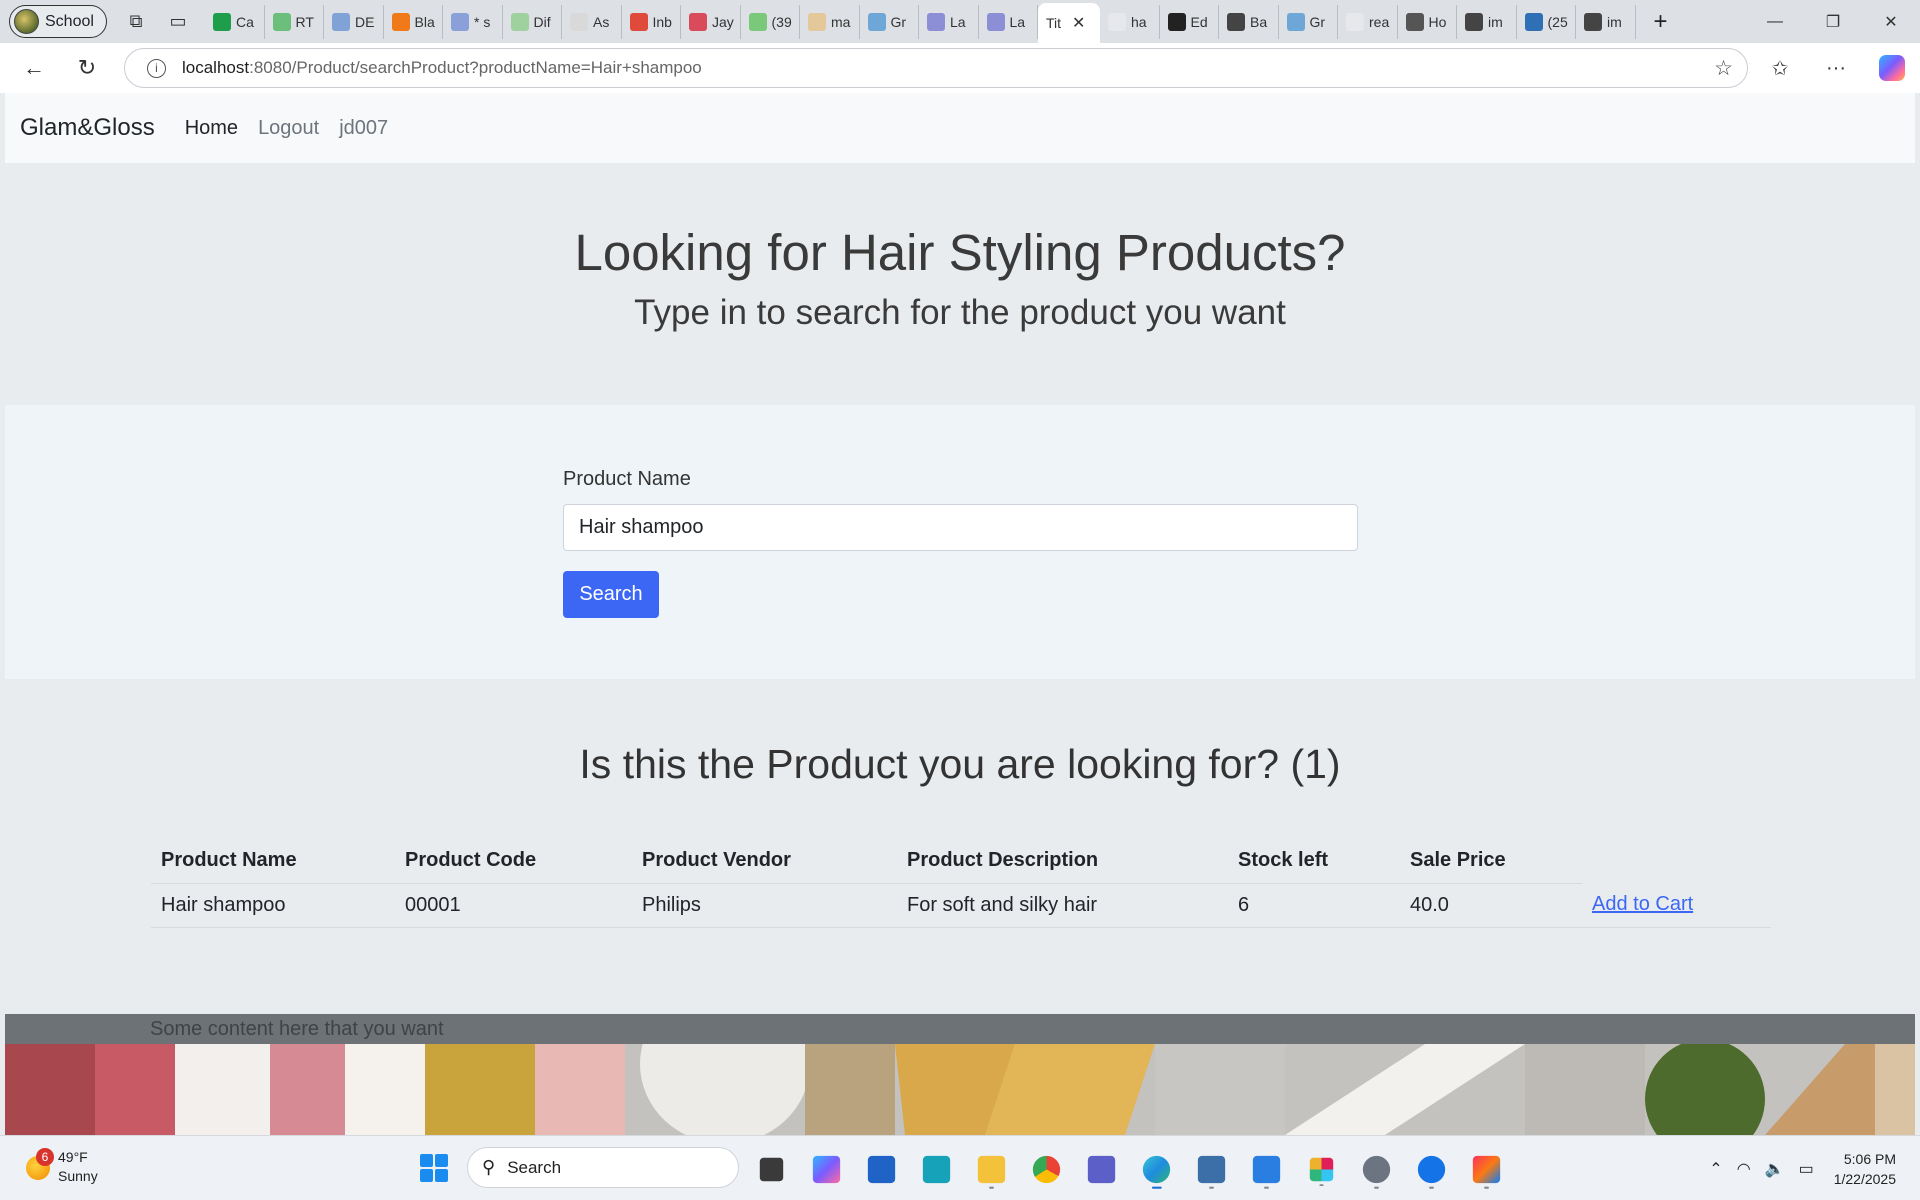  Describe the element at coordinates (1437, 21) in the screenshot. I see `tab-label: Ho` at that location.